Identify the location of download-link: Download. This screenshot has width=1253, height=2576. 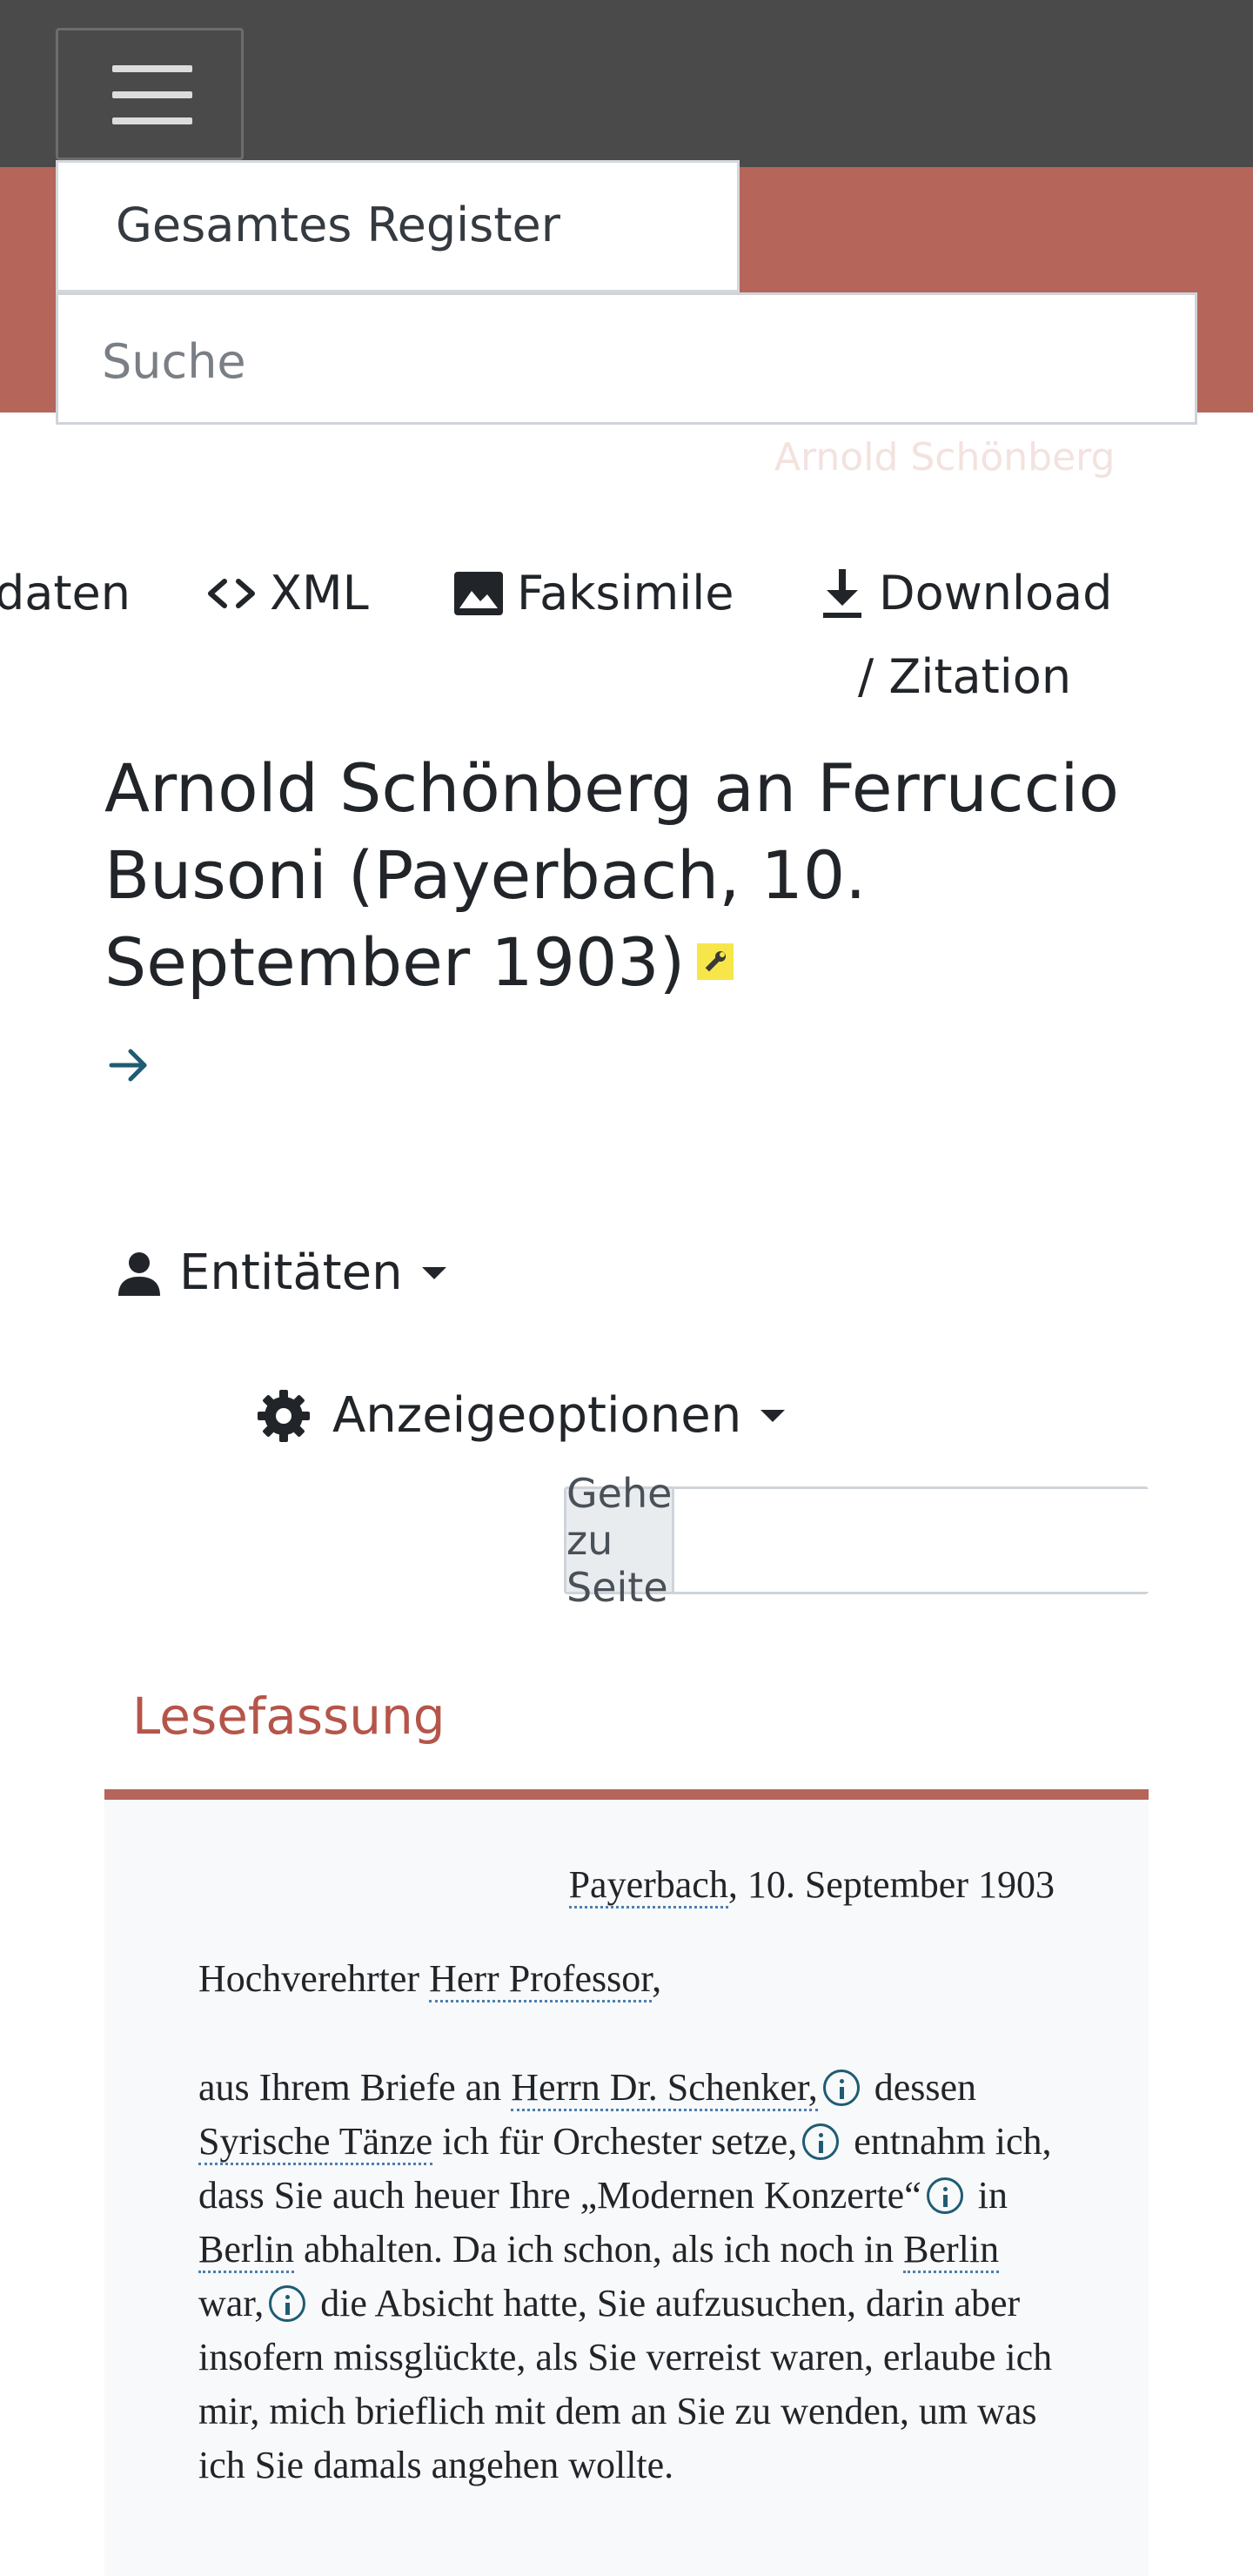
(965, 593).